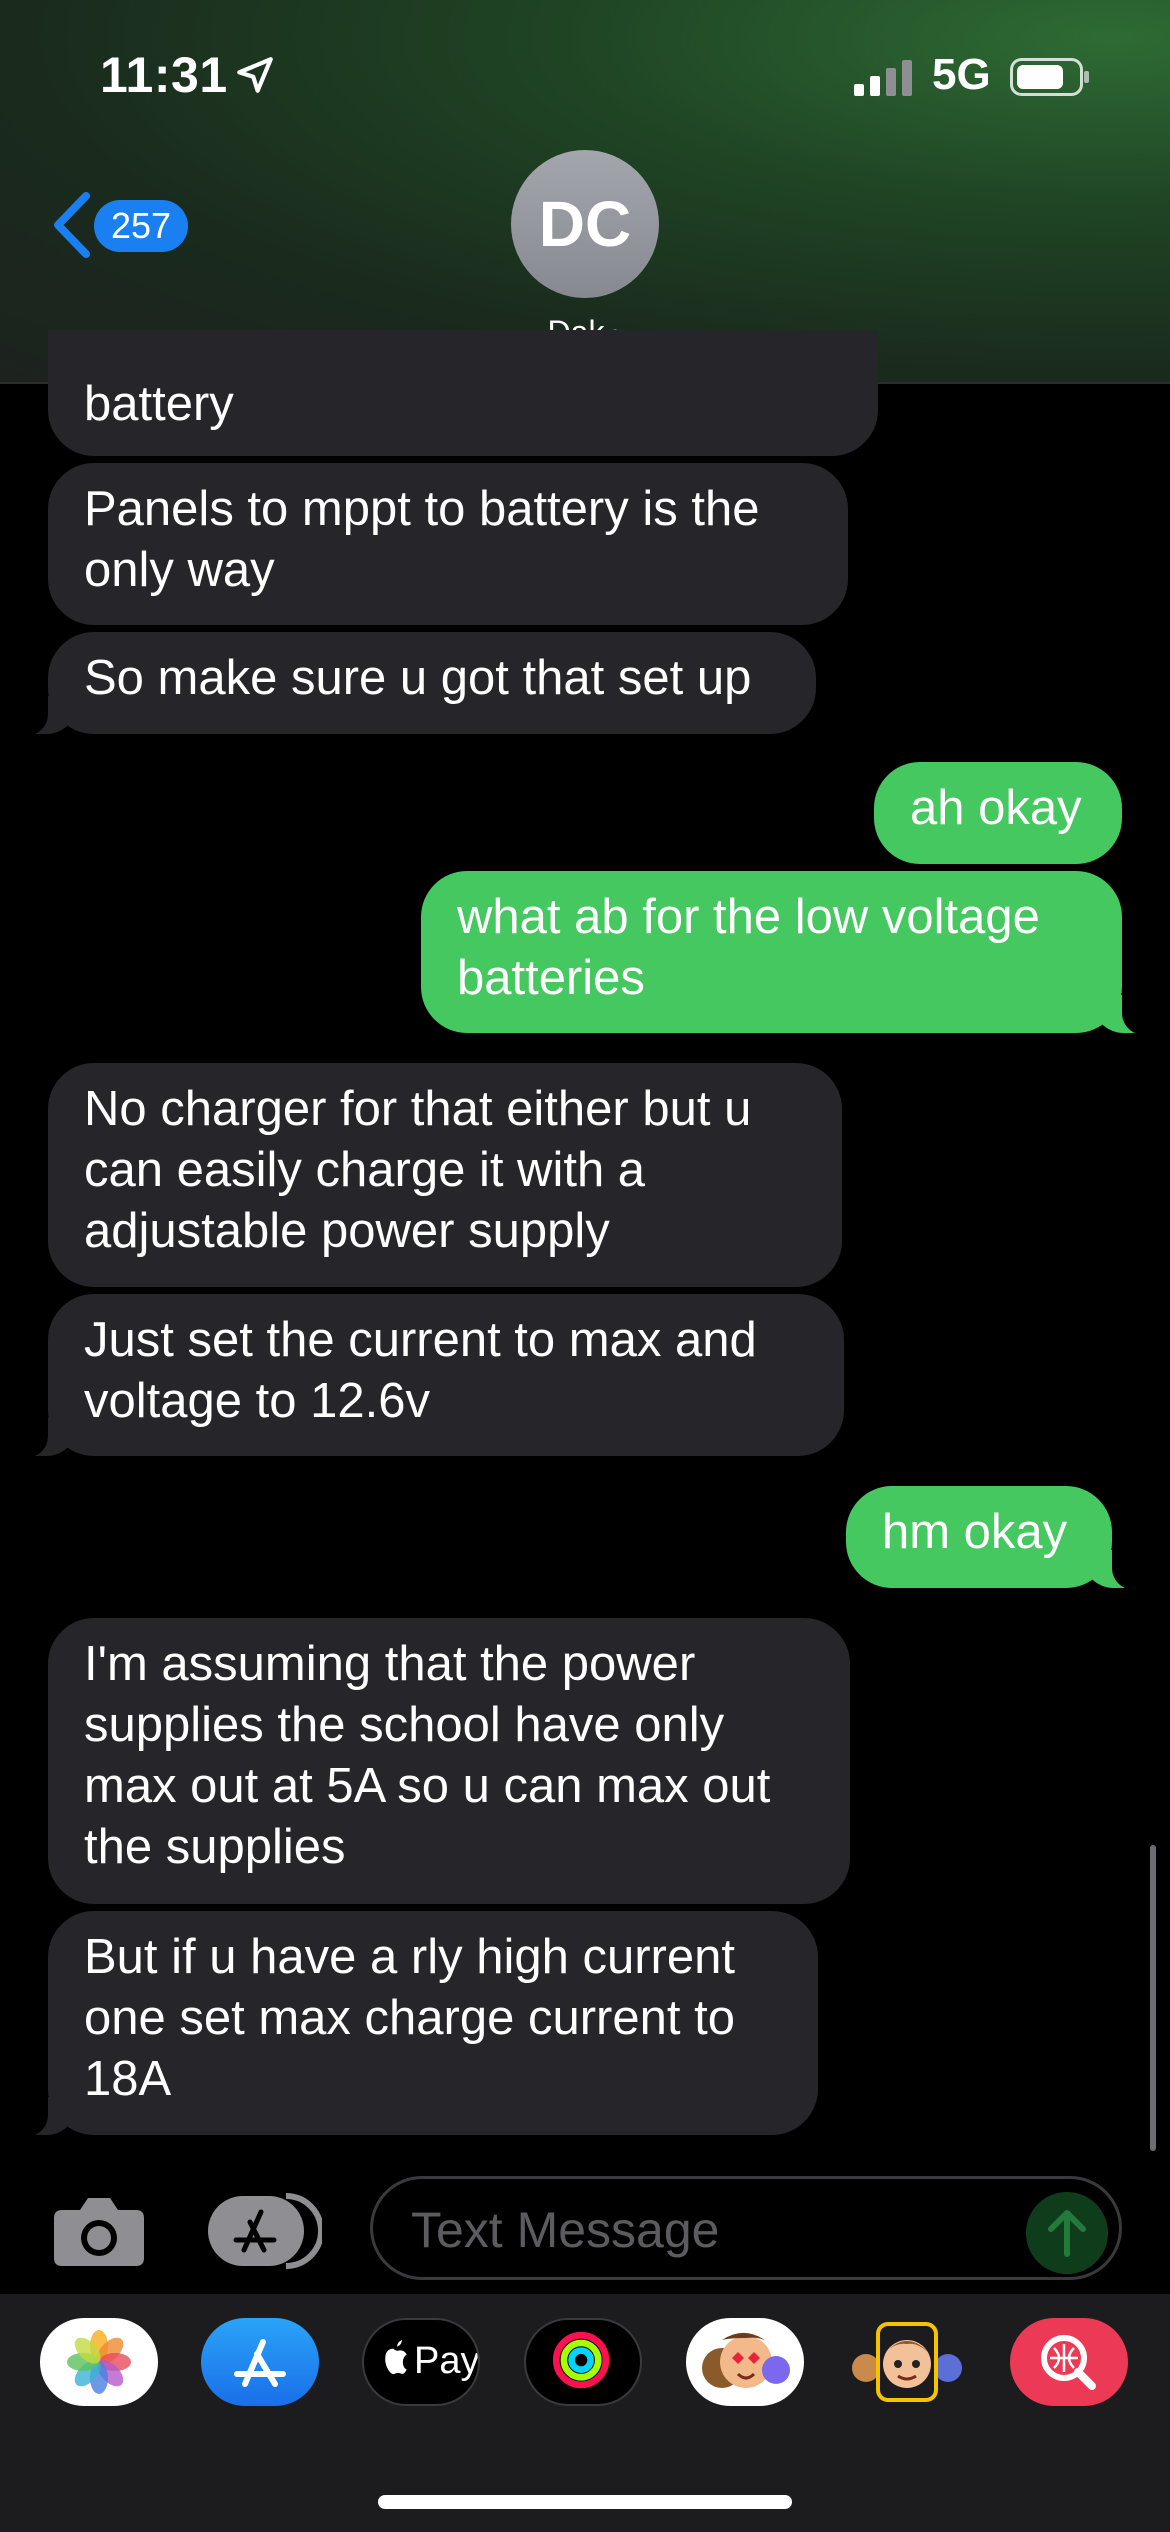 This screenshot has height=2532, width=1170. Describe the element at coordinates (71, 225) in the screenshot. I see `back-chevron-icon` at that location.